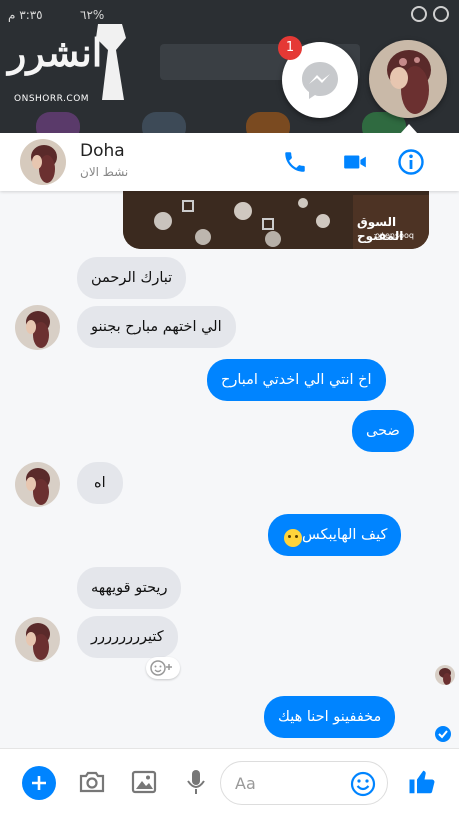  I want to click on voice-record-button, so click(196, 782).